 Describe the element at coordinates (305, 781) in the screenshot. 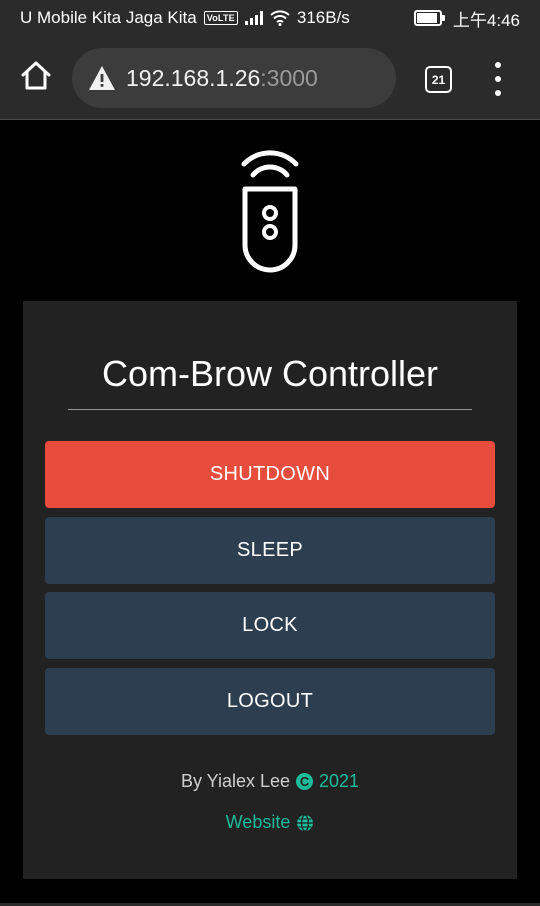

I see `copyright-icon: C` at that location.